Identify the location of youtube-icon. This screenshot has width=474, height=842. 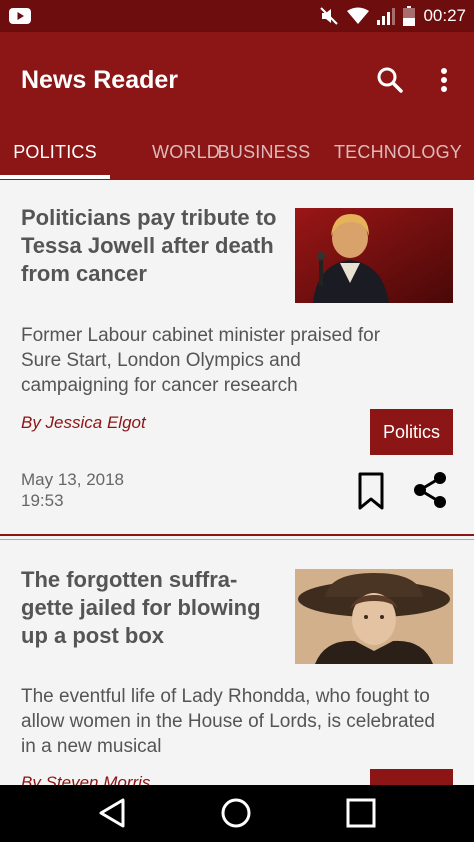
(20, 16).